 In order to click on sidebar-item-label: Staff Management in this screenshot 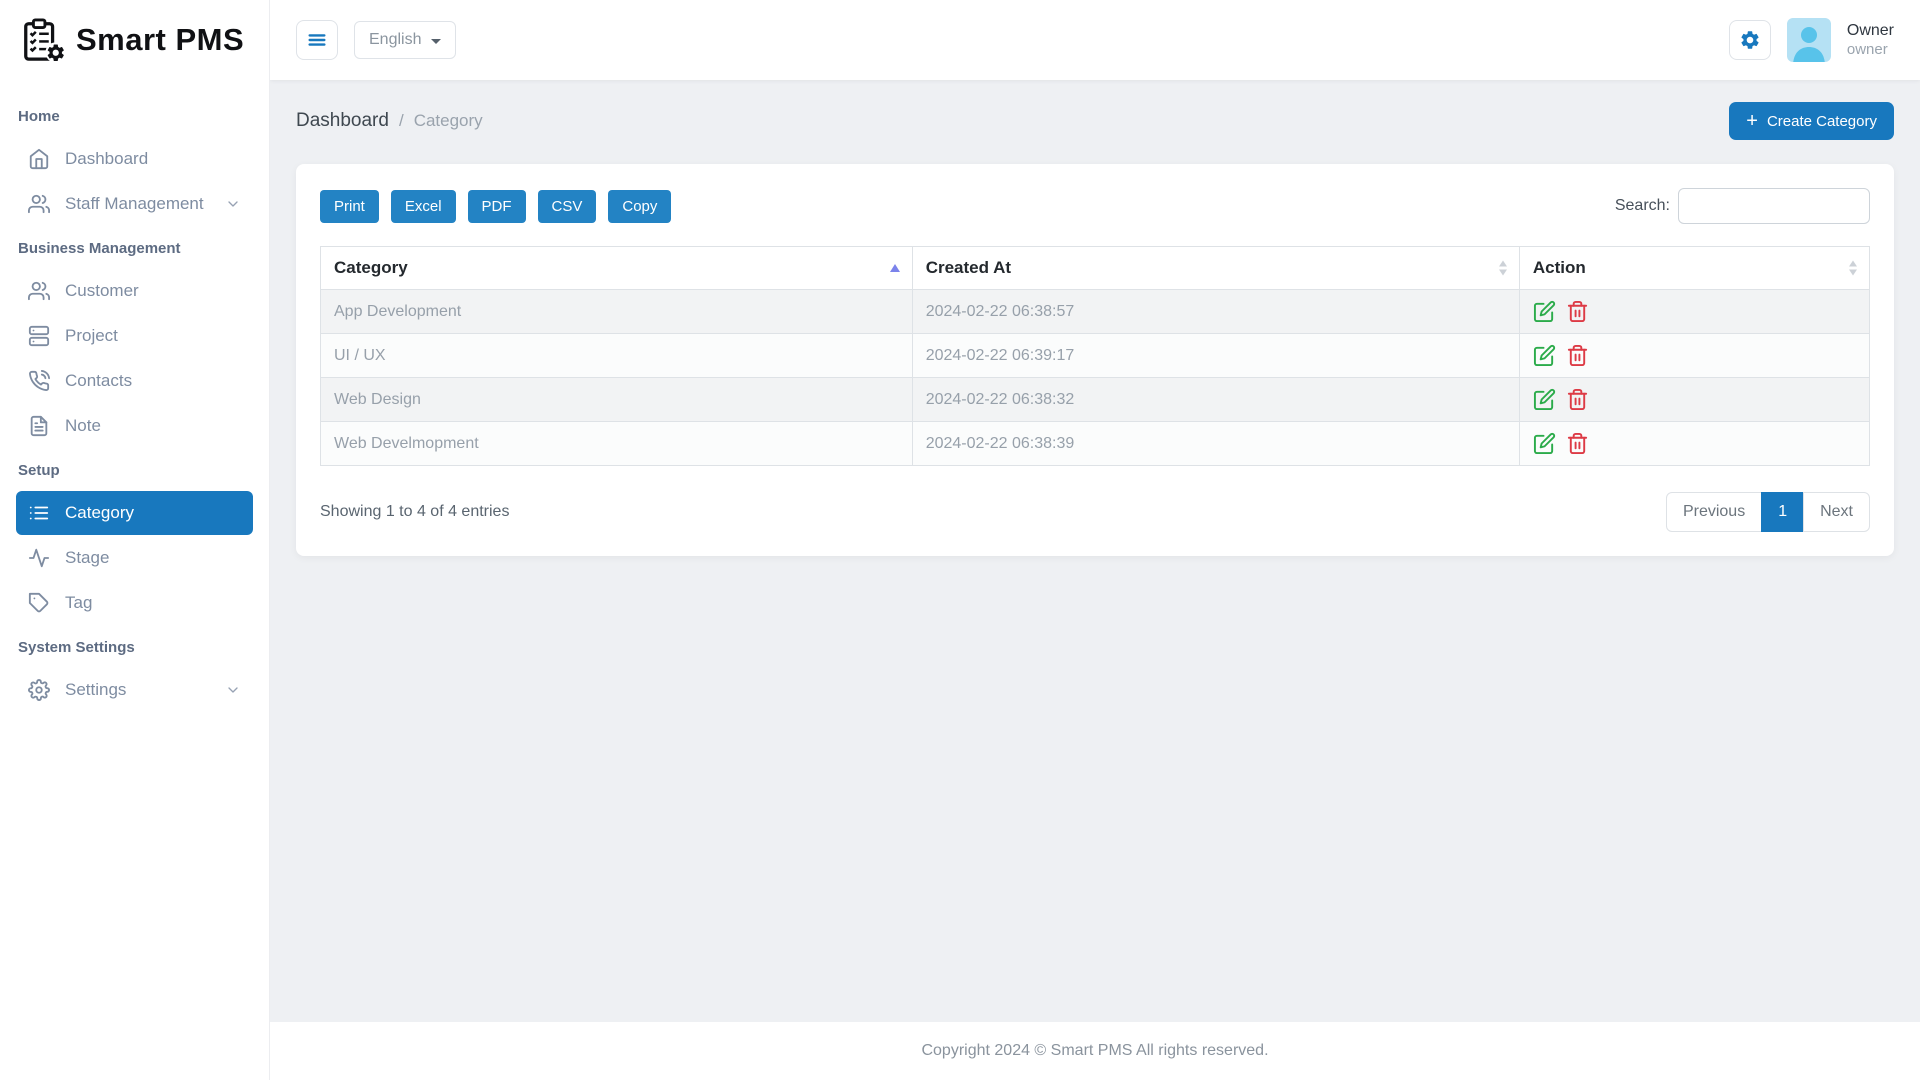, I will do `click(134, 203)`.